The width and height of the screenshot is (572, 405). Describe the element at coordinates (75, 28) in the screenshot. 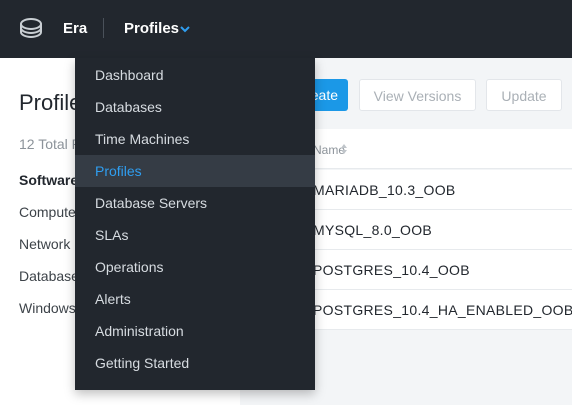

I see `app-name: Era` at that location.